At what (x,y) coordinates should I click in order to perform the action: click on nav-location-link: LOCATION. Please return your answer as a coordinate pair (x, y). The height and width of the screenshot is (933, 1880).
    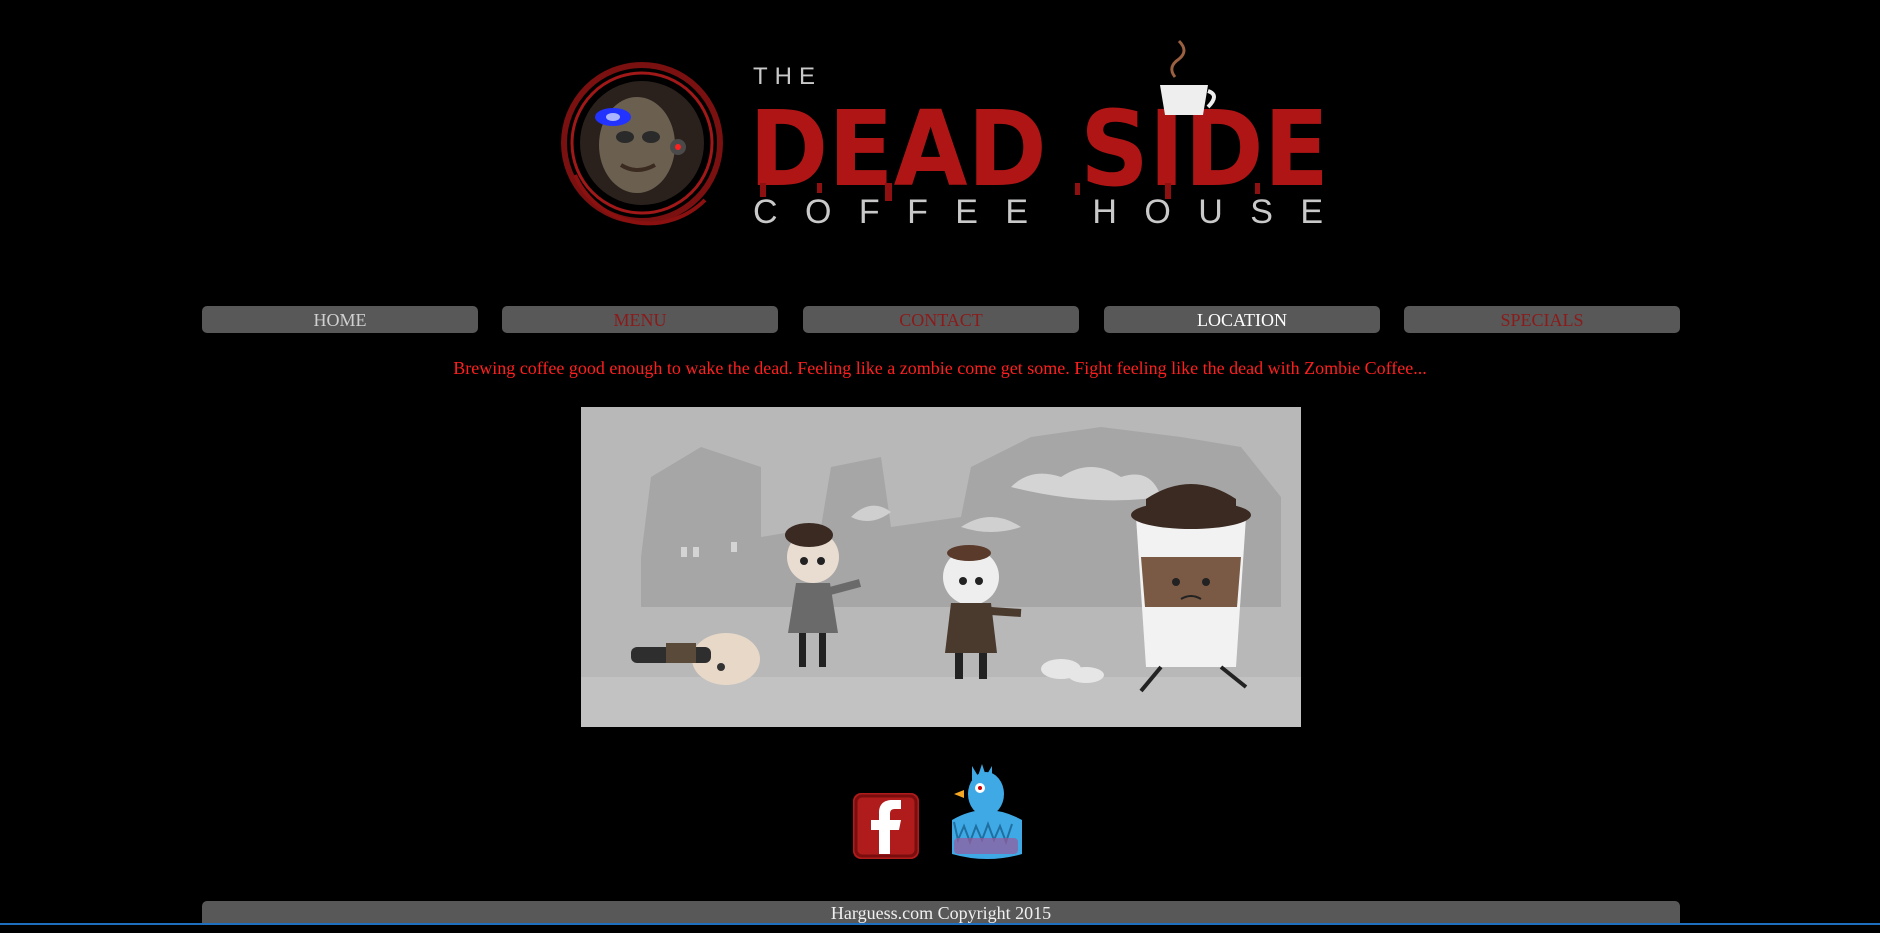
    Looking at the image, I should click on (1242, 319).